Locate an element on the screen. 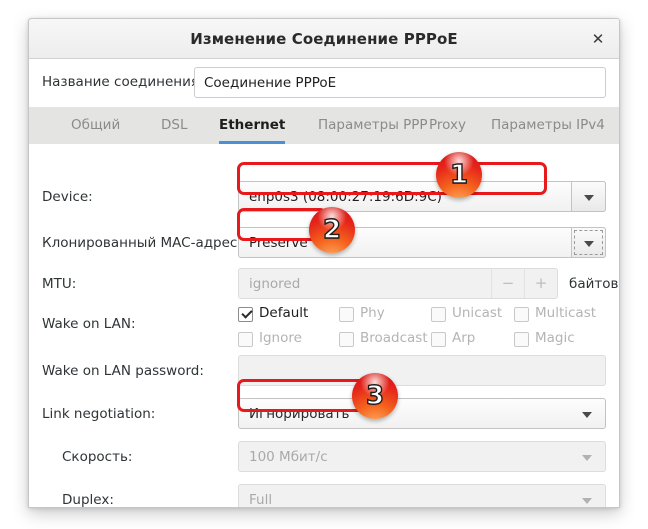 This screenshot has width=648, height=529. duplex-combo: Full is located at coordinates (422, 496).